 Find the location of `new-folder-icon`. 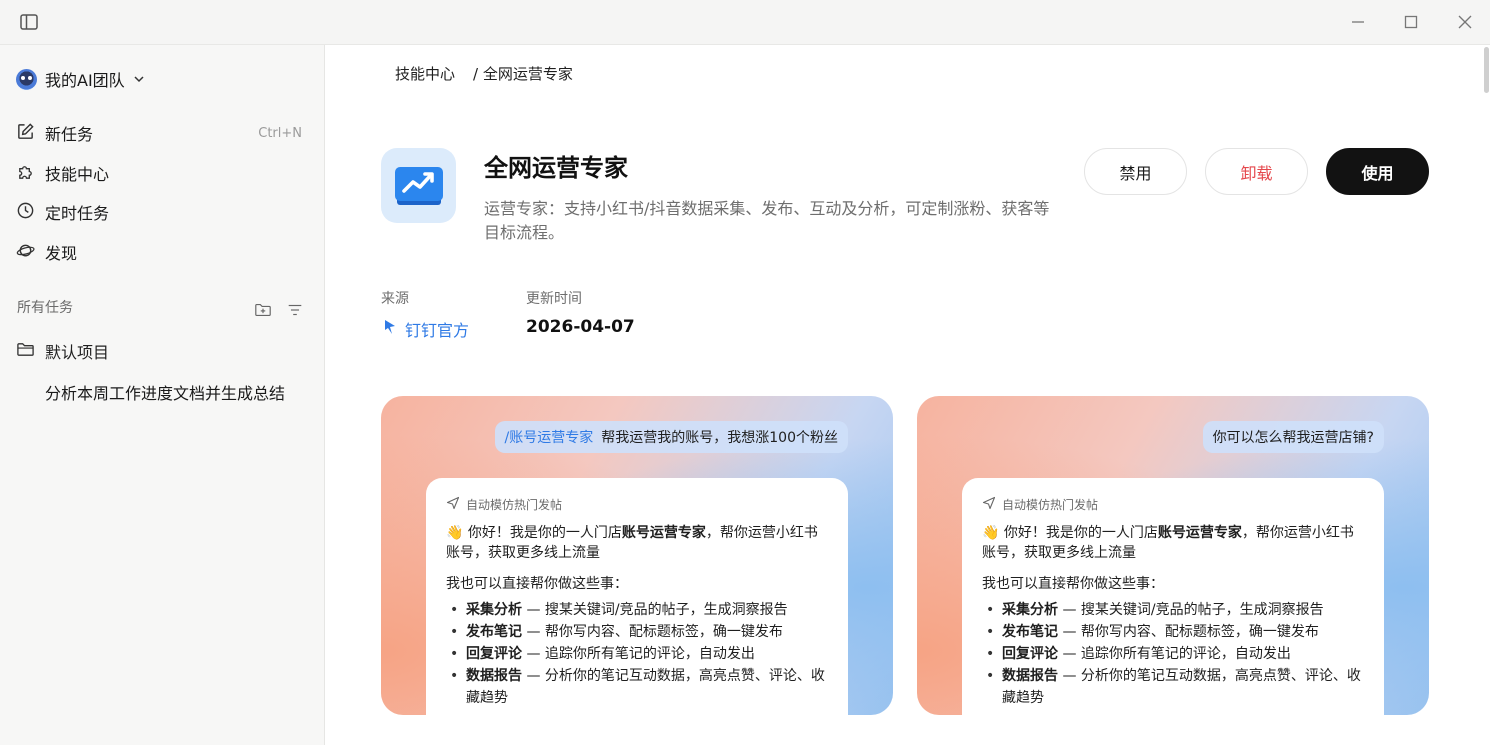

new-folder-icon is located at coordinates (263, 310).